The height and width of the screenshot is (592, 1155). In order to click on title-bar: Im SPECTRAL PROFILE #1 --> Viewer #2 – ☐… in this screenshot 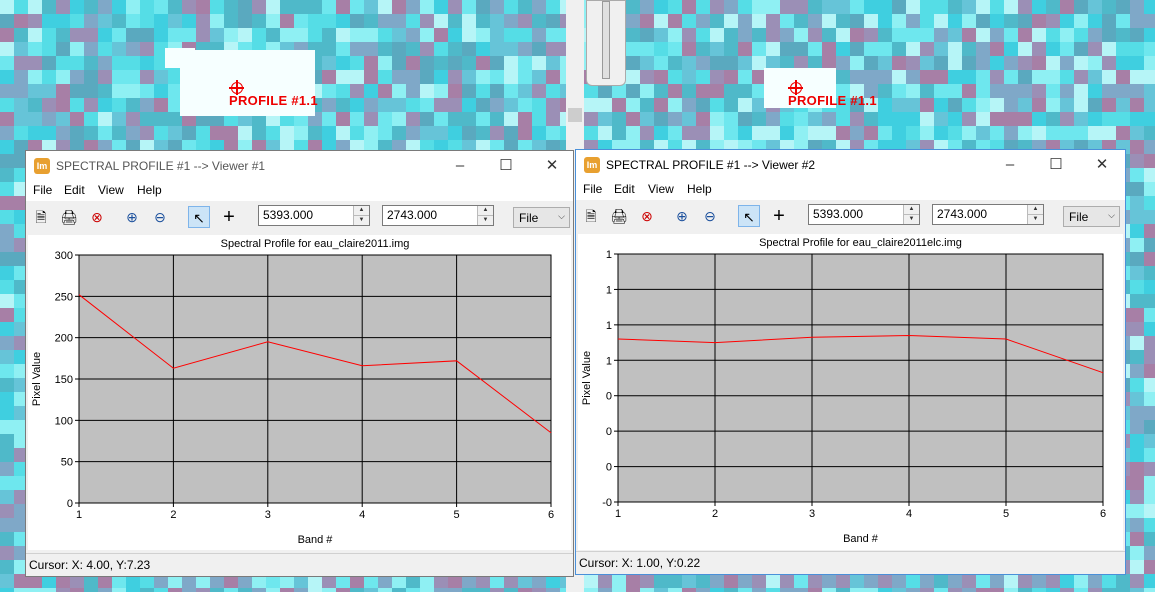, I will do `click(850, 165)`.